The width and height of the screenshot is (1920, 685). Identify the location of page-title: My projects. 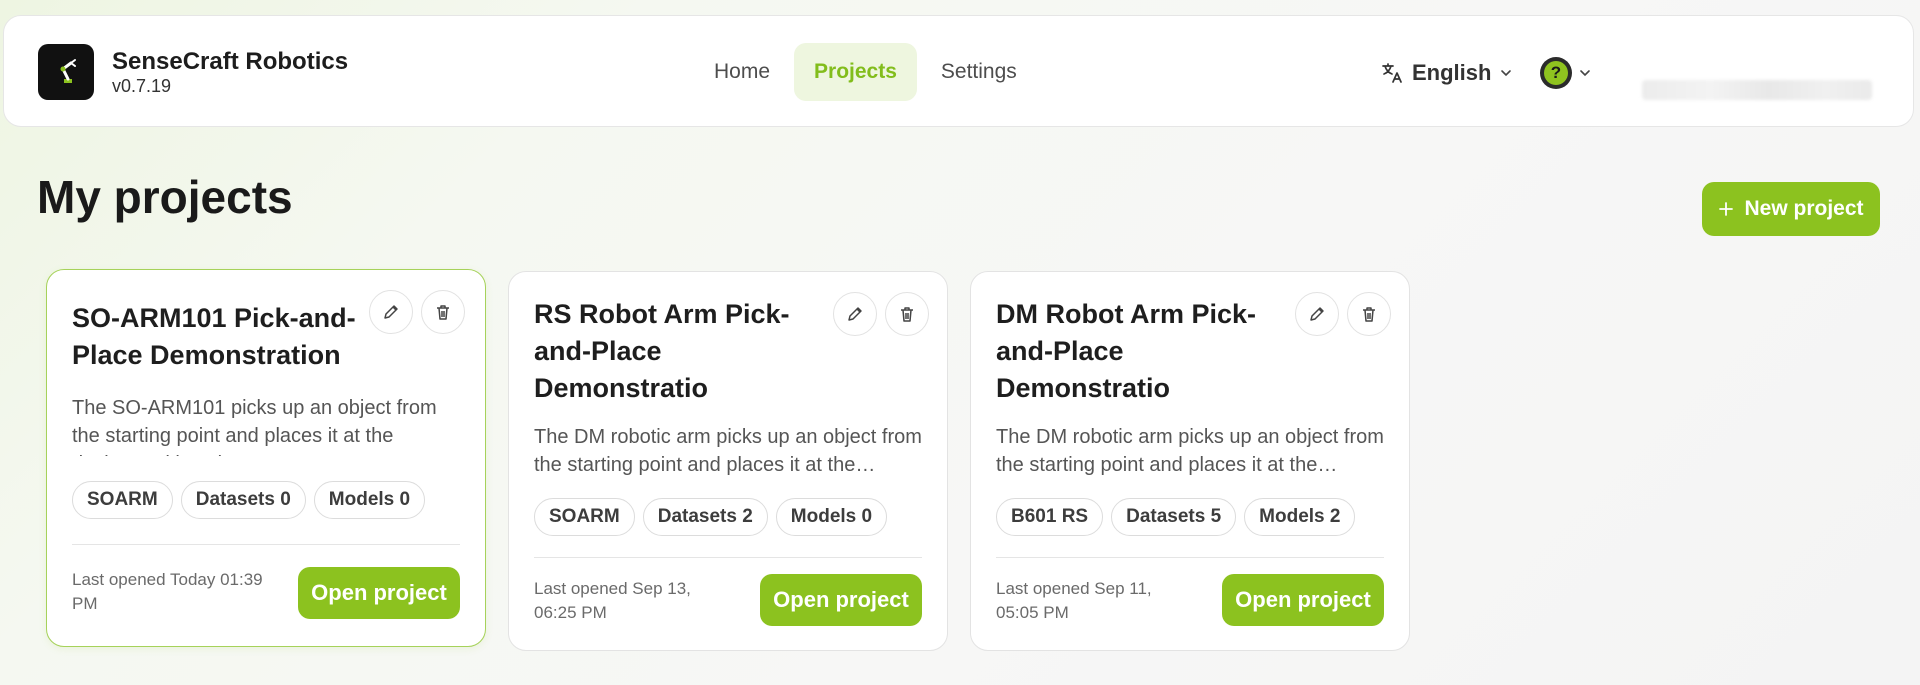
(165, 197).